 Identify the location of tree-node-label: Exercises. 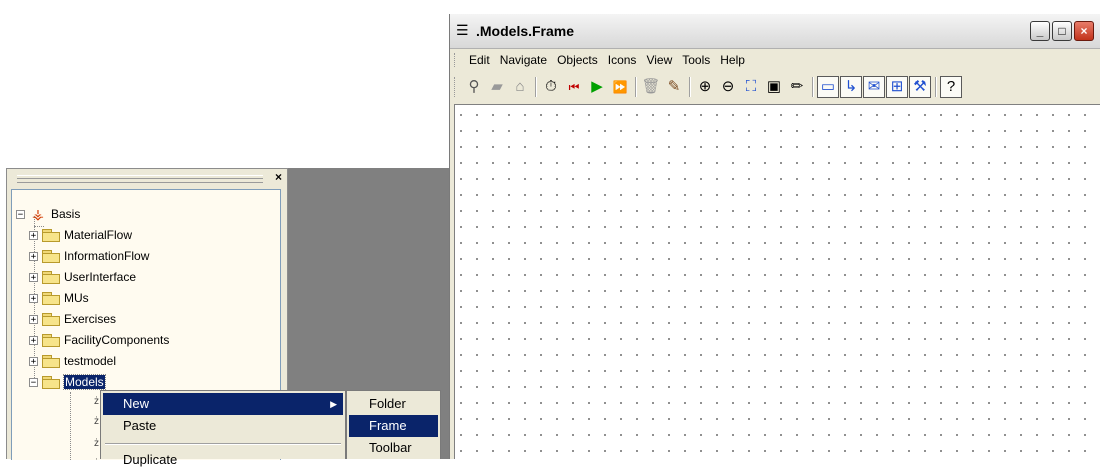
(90, 319).